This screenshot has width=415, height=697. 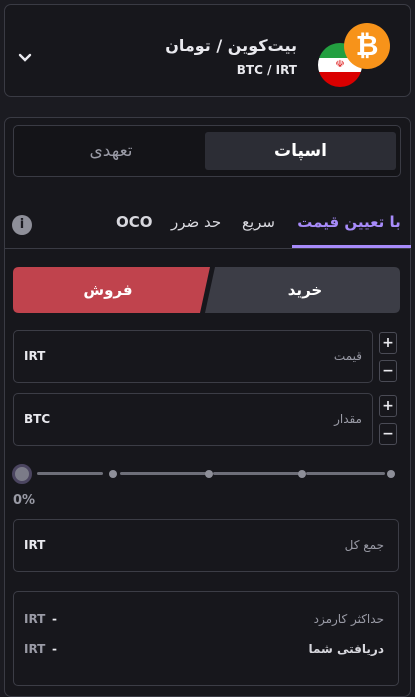 What do you see at coordinates (346, 649) in the screenshot?
I see `receive-label: دریافتی شما` at bounding box center [346, 649].